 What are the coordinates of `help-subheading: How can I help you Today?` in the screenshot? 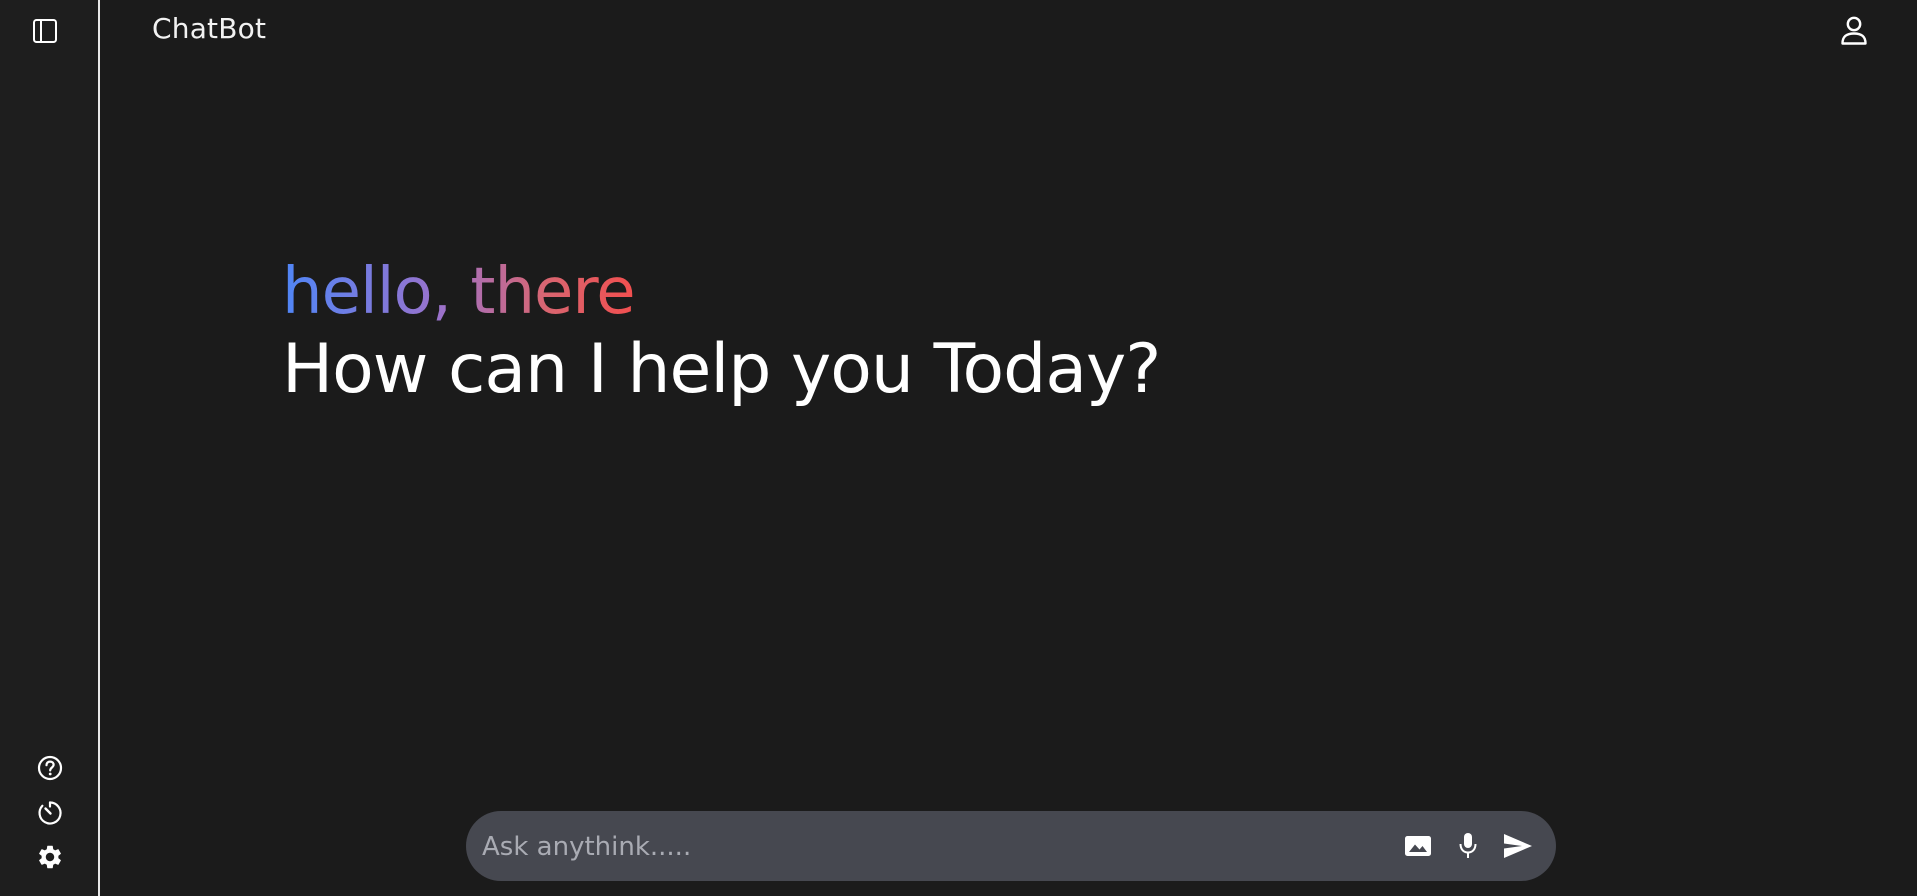 It's located at (721, 369).